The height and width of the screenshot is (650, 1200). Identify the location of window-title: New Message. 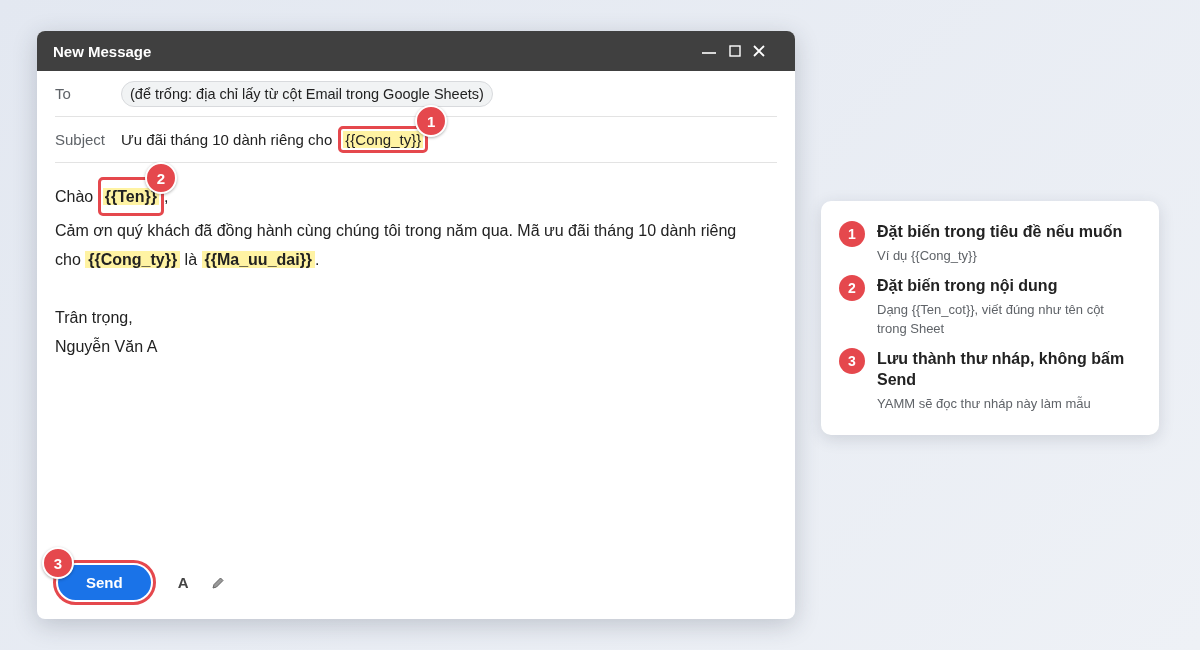
(102, 51).